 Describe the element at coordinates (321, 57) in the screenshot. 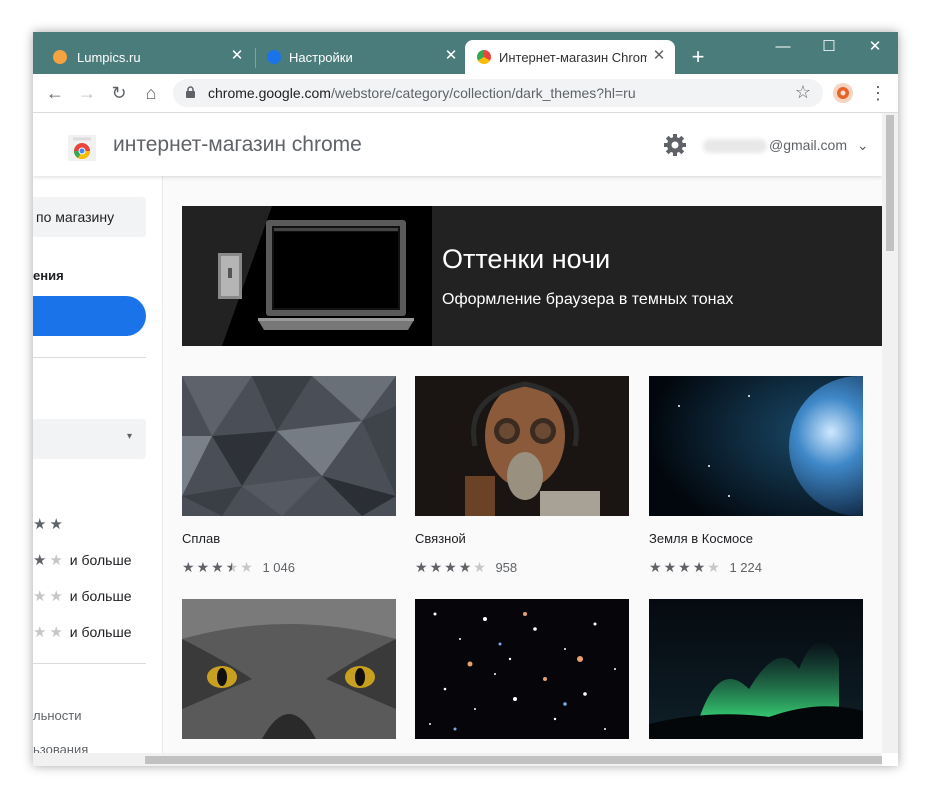

I see `tab-title: Настройки` at that location.